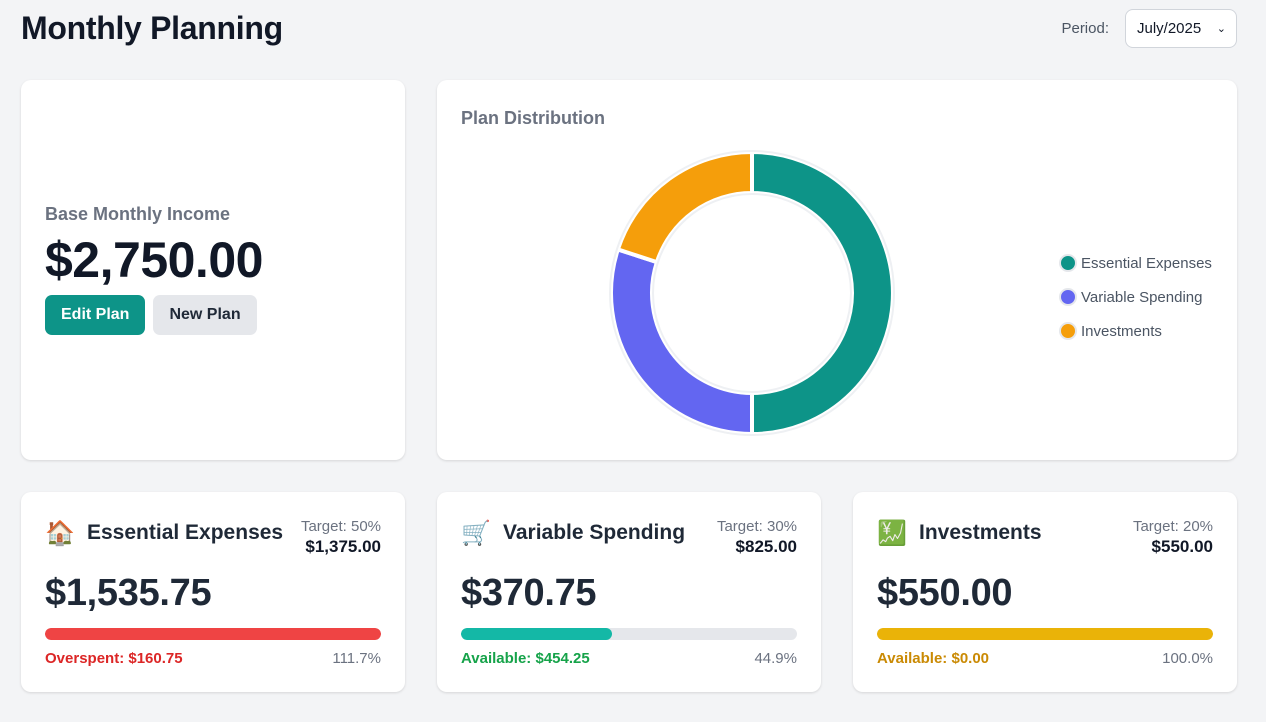  I want to click on chevron-down-icon: ⌄, so click(1221, 29).